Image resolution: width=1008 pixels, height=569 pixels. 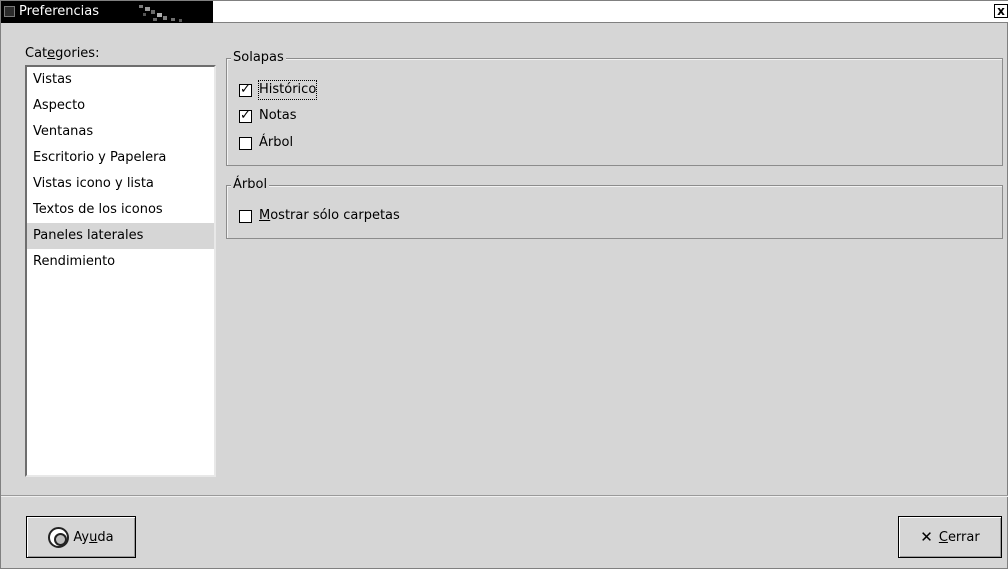 What do you see at coordinates (120, 132) in the screenshot?
I see `category-item-ventanas: Ventanas` at bounding box center [120, 132].